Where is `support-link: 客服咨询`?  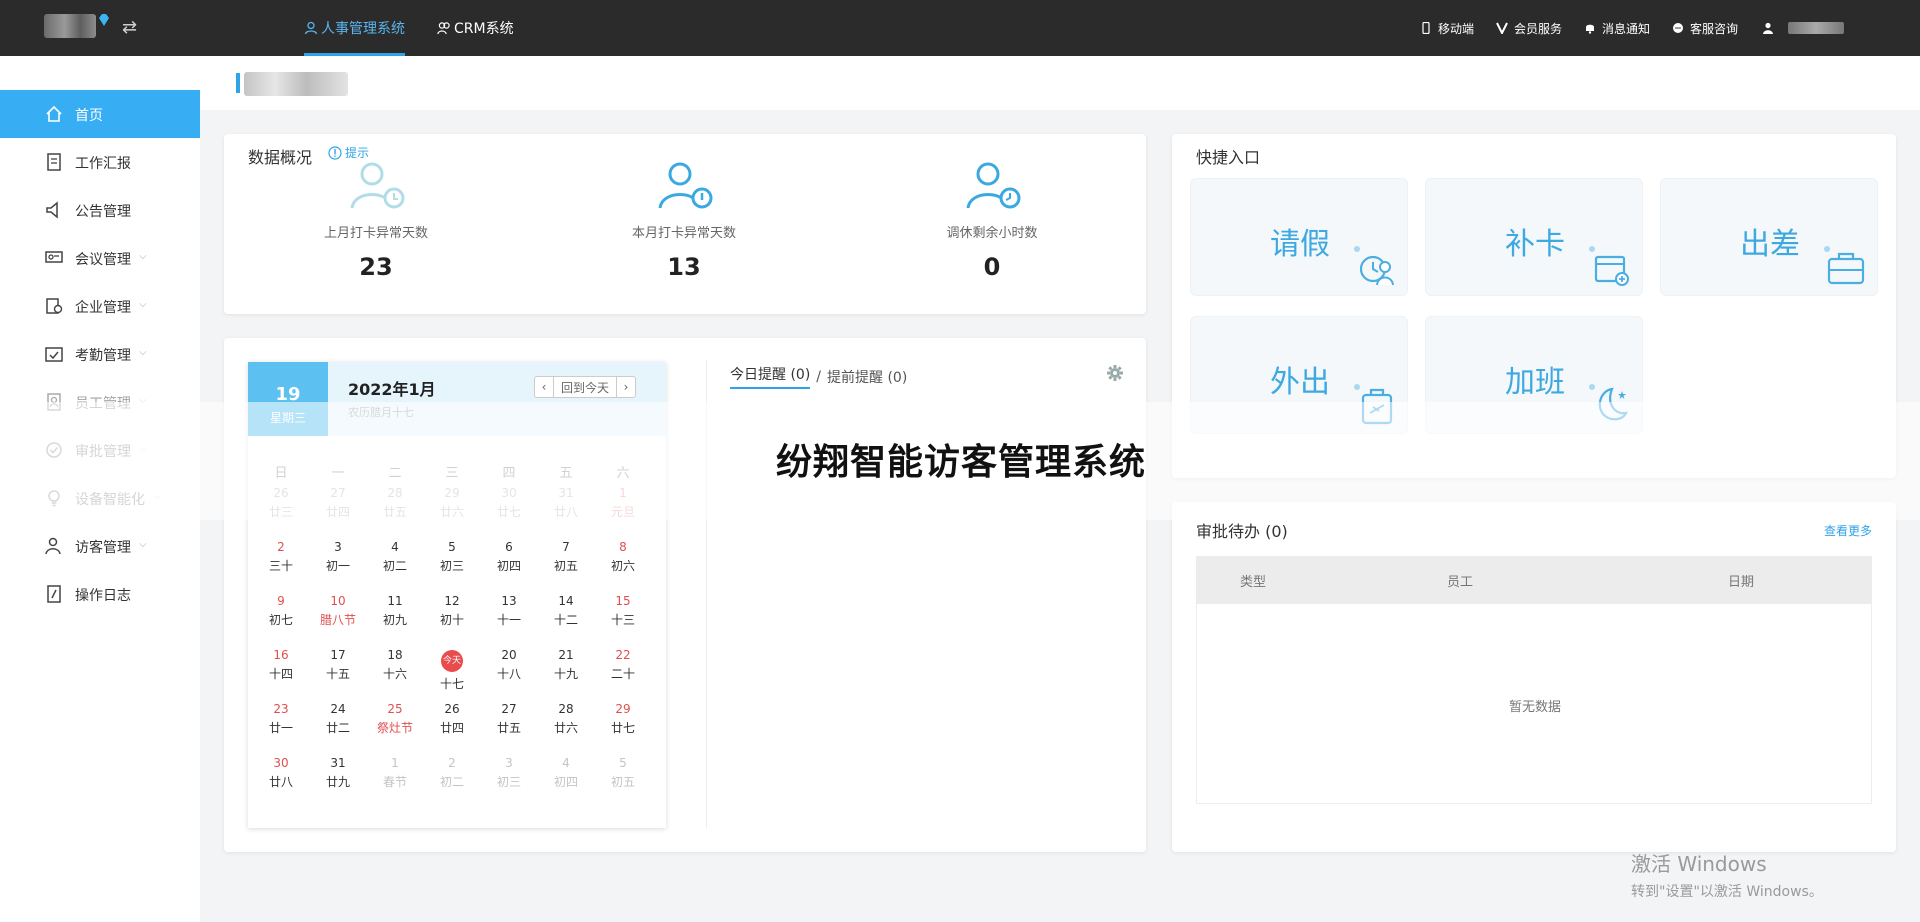
support-link: 客服咨询 is located at coordinates (1705, 28).